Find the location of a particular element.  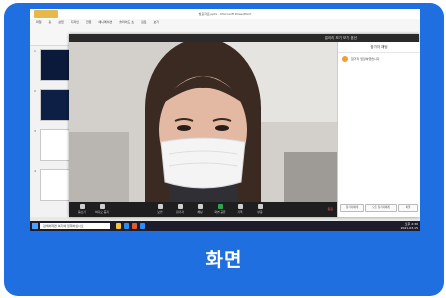

ppt-tab: 파일 is located at coordinates (39, 22).